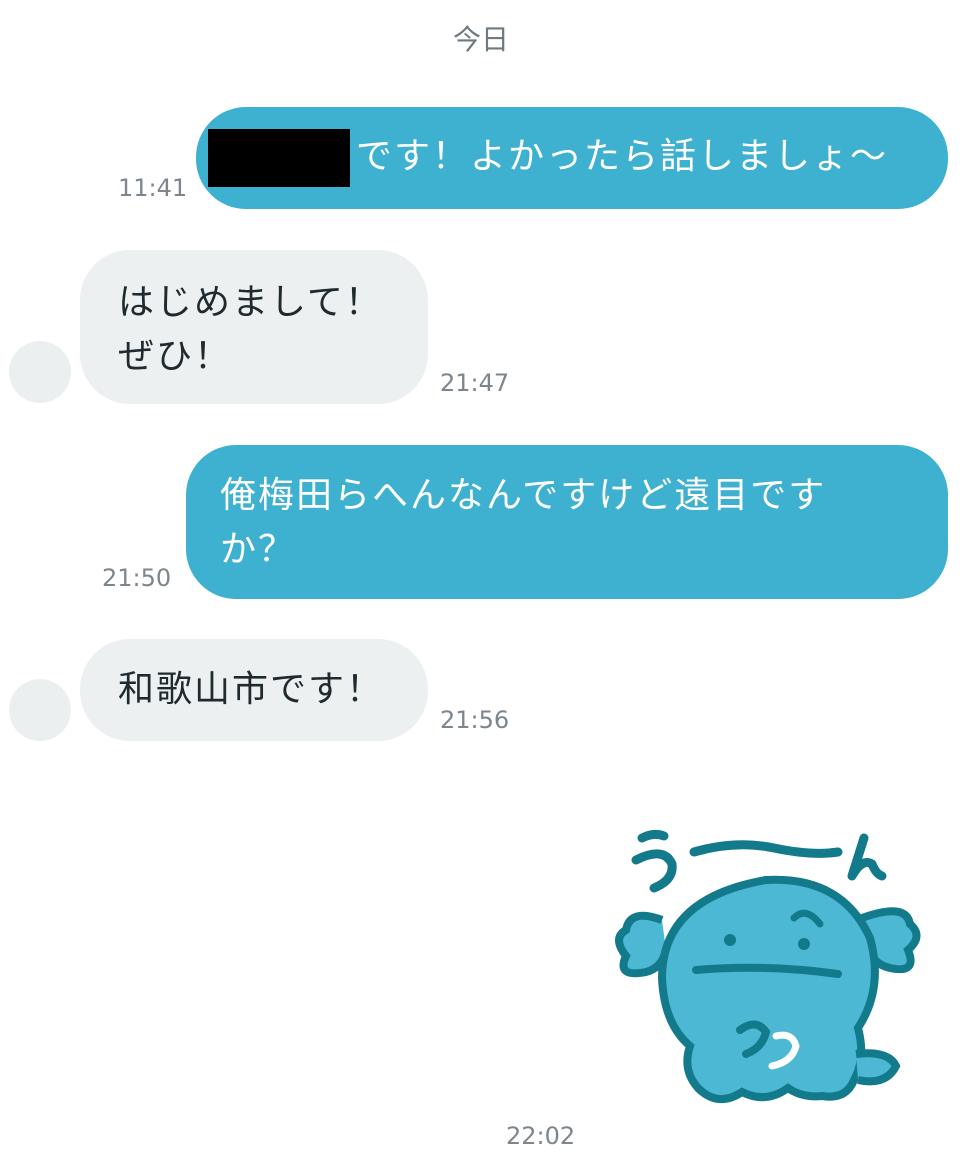 This screenshot has width=962, height=1162. What do you see at coordinates (137, 578) in the screenshot?
I see `message-time: 21:50` at bounding box center [137, 578].